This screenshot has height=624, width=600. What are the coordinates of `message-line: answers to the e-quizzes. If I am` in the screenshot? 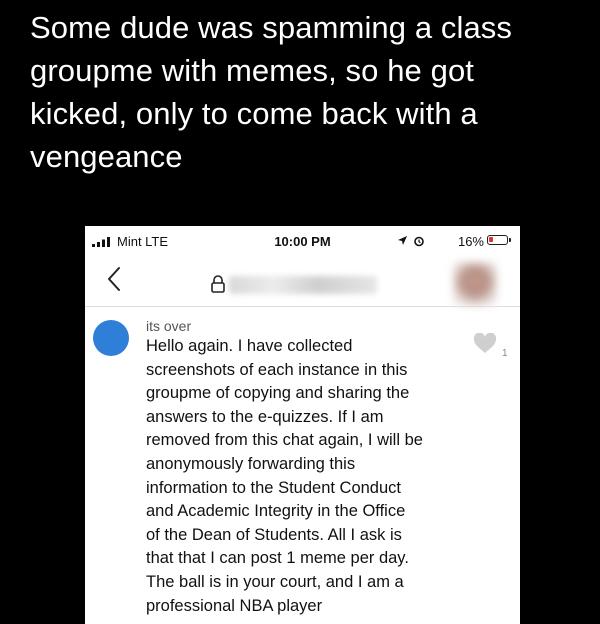 It's located at (265, 416).